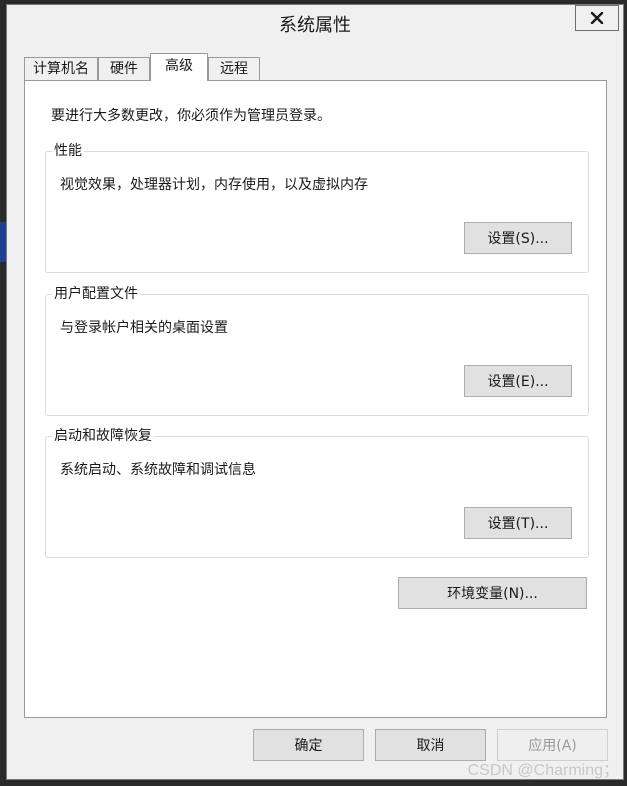  What do you see at coordinates (179, 67) in the screenshot?
I see `tab-advanced: 高级` at bounding box center [179, 67].